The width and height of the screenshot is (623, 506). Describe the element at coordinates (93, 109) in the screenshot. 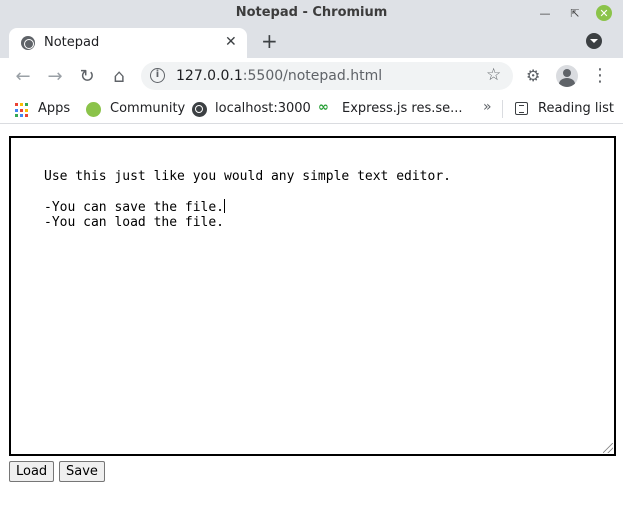

I see `linux-mint-icon` at that location.